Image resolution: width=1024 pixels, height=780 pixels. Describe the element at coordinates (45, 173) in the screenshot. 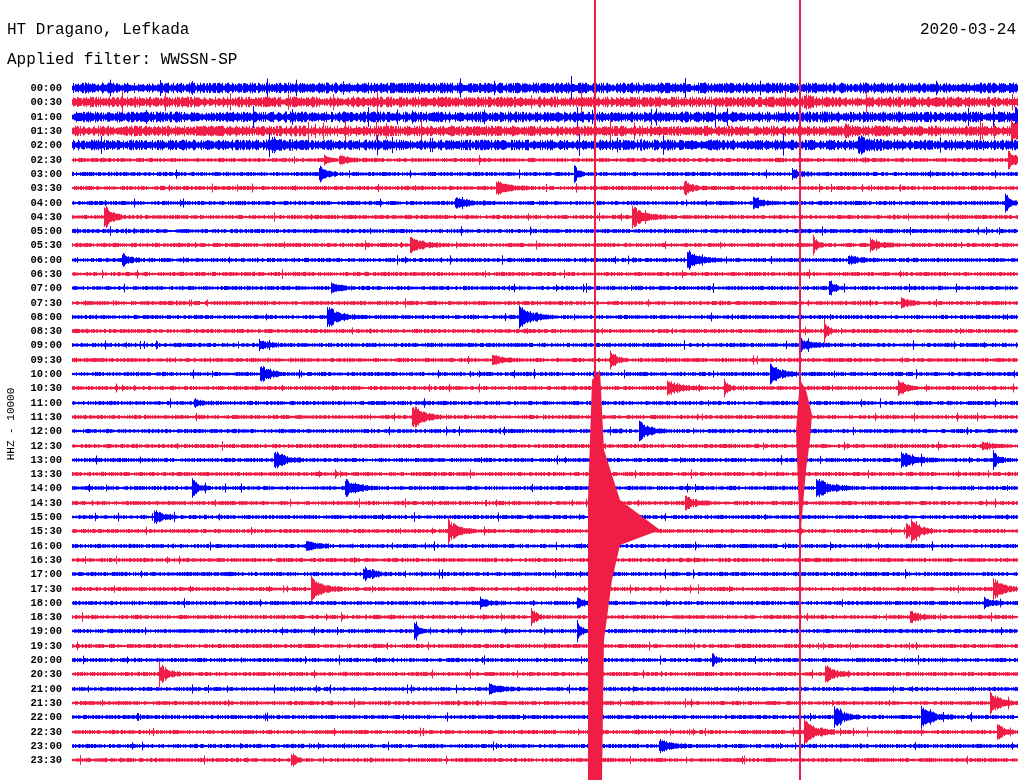

I see `time-label: 03:00` at that location.